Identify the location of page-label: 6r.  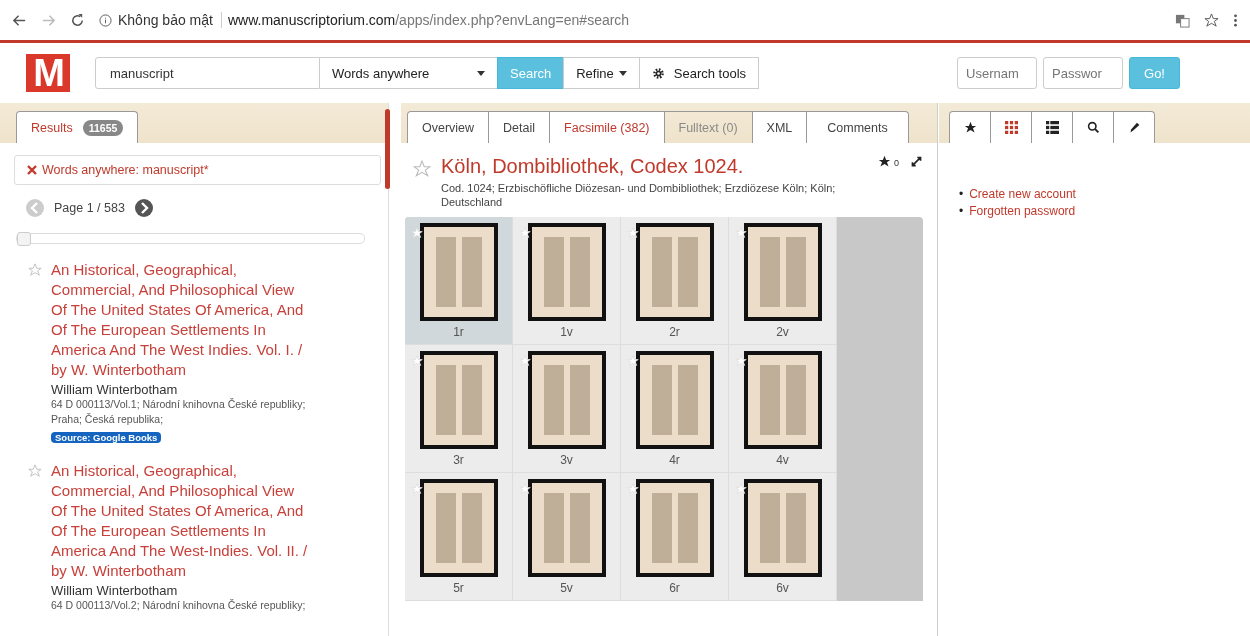
(674, 588).